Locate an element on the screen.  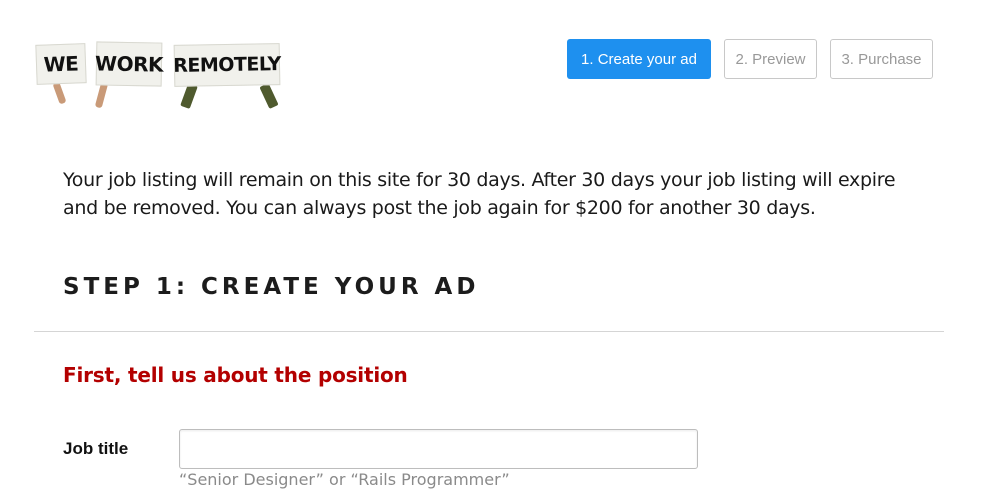
position-subheading: First, tell us about the position is located at coordinates (235, 375).